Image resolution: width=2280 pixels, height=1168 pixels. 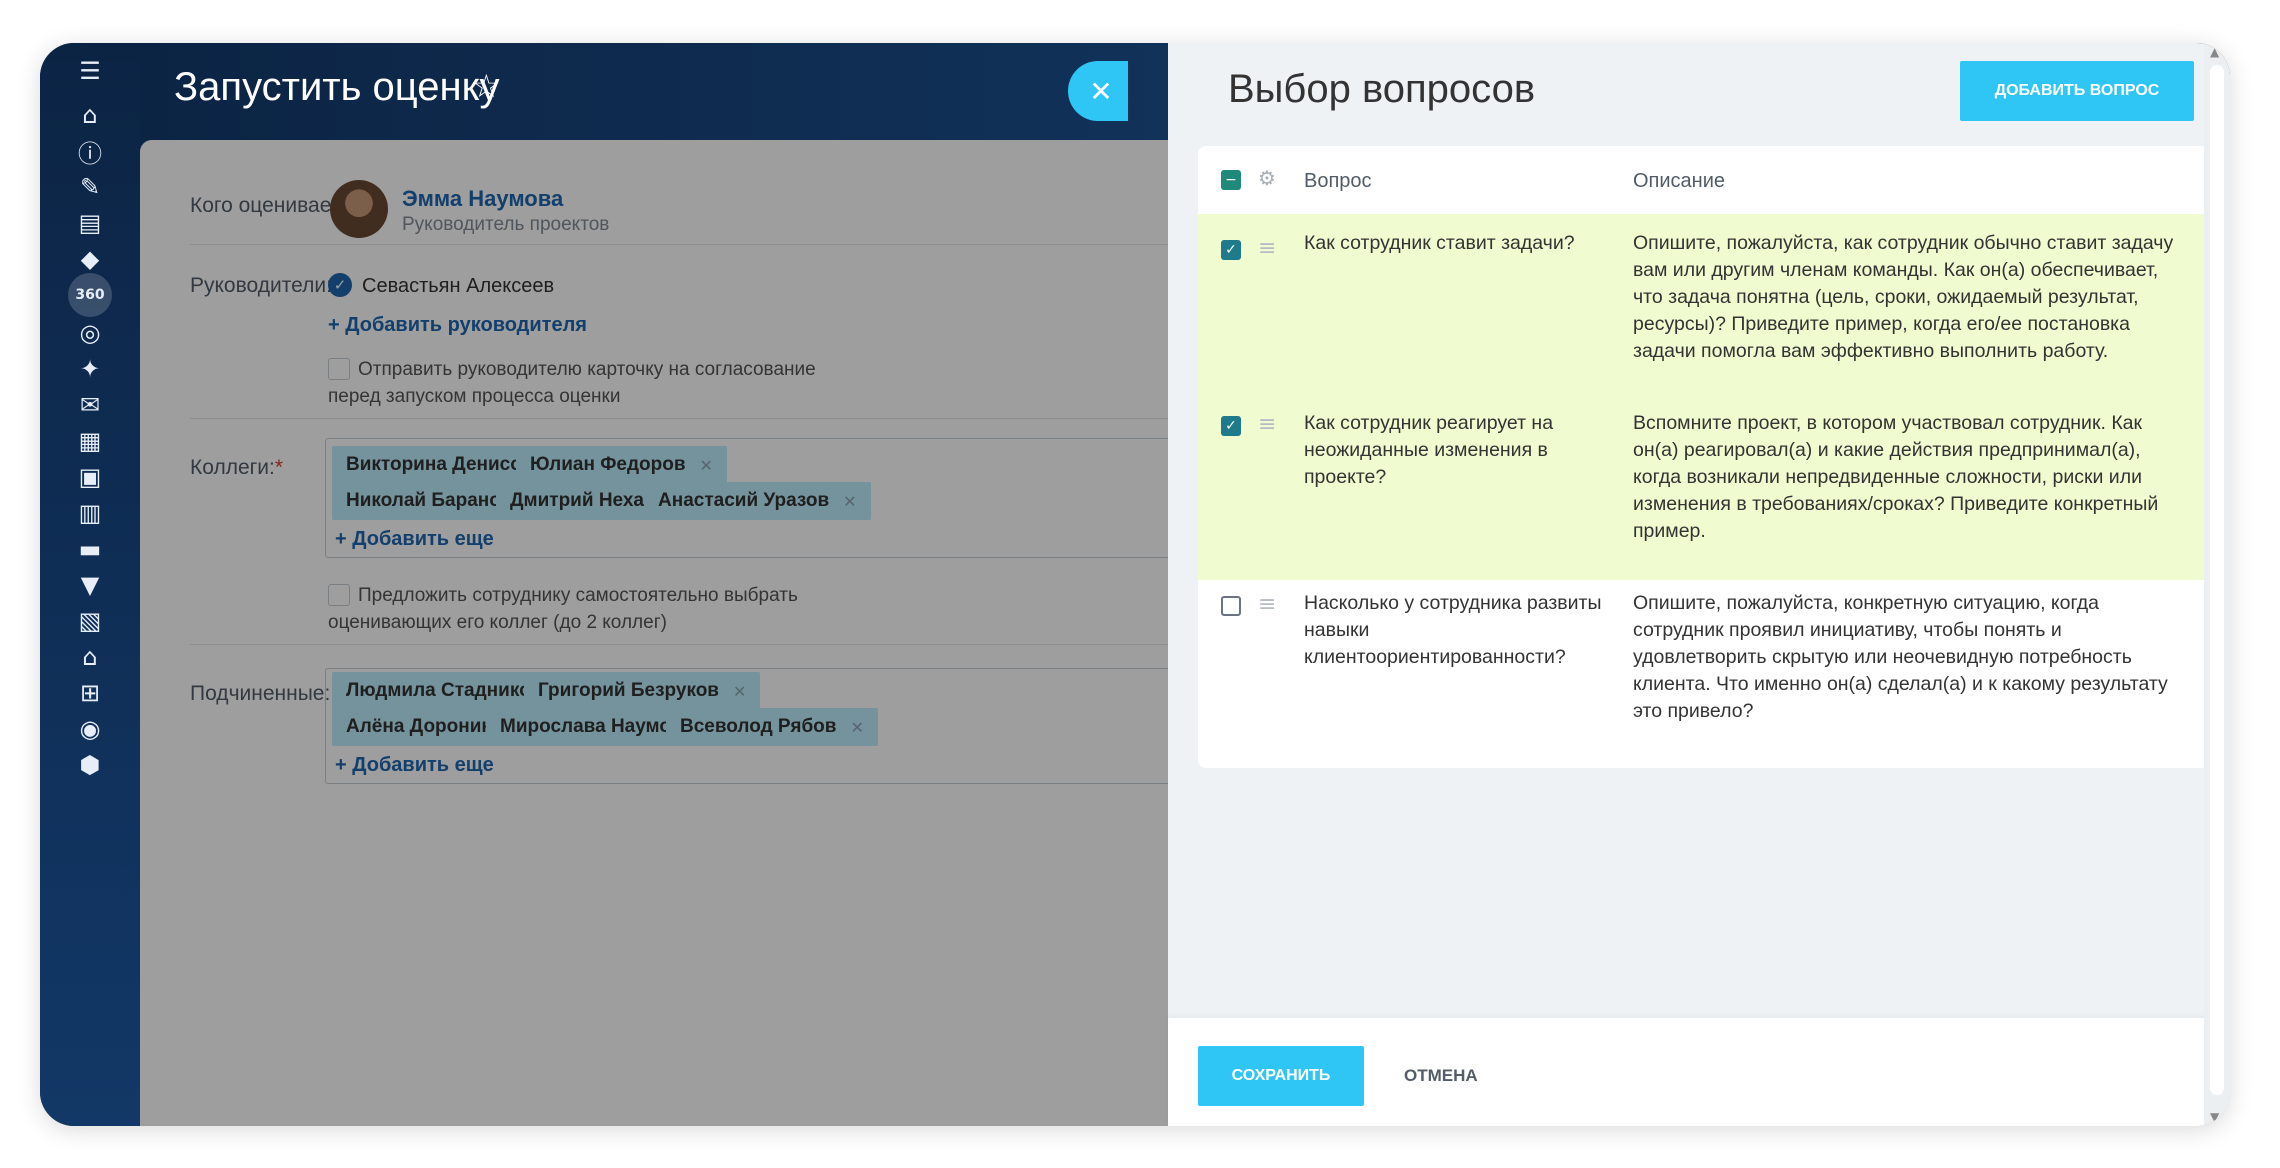 What do you see at coordinates (1098, 91) in the screenshot?
I see `close-slider-button: ✕` at bounding box center [1098, 91].